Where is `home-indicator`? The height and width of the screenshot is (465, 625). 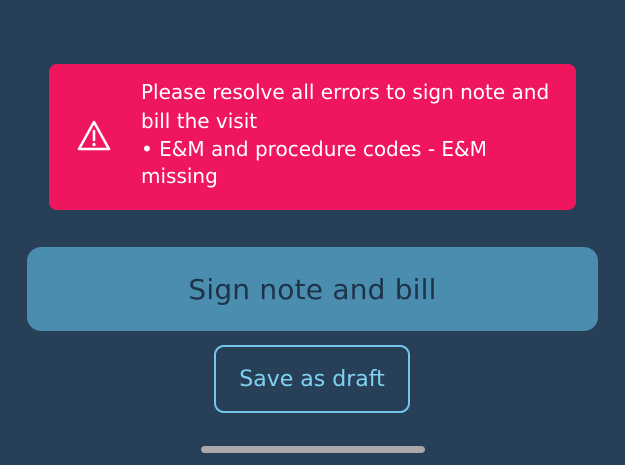
home-indicator is located at coordinates (313, 449).